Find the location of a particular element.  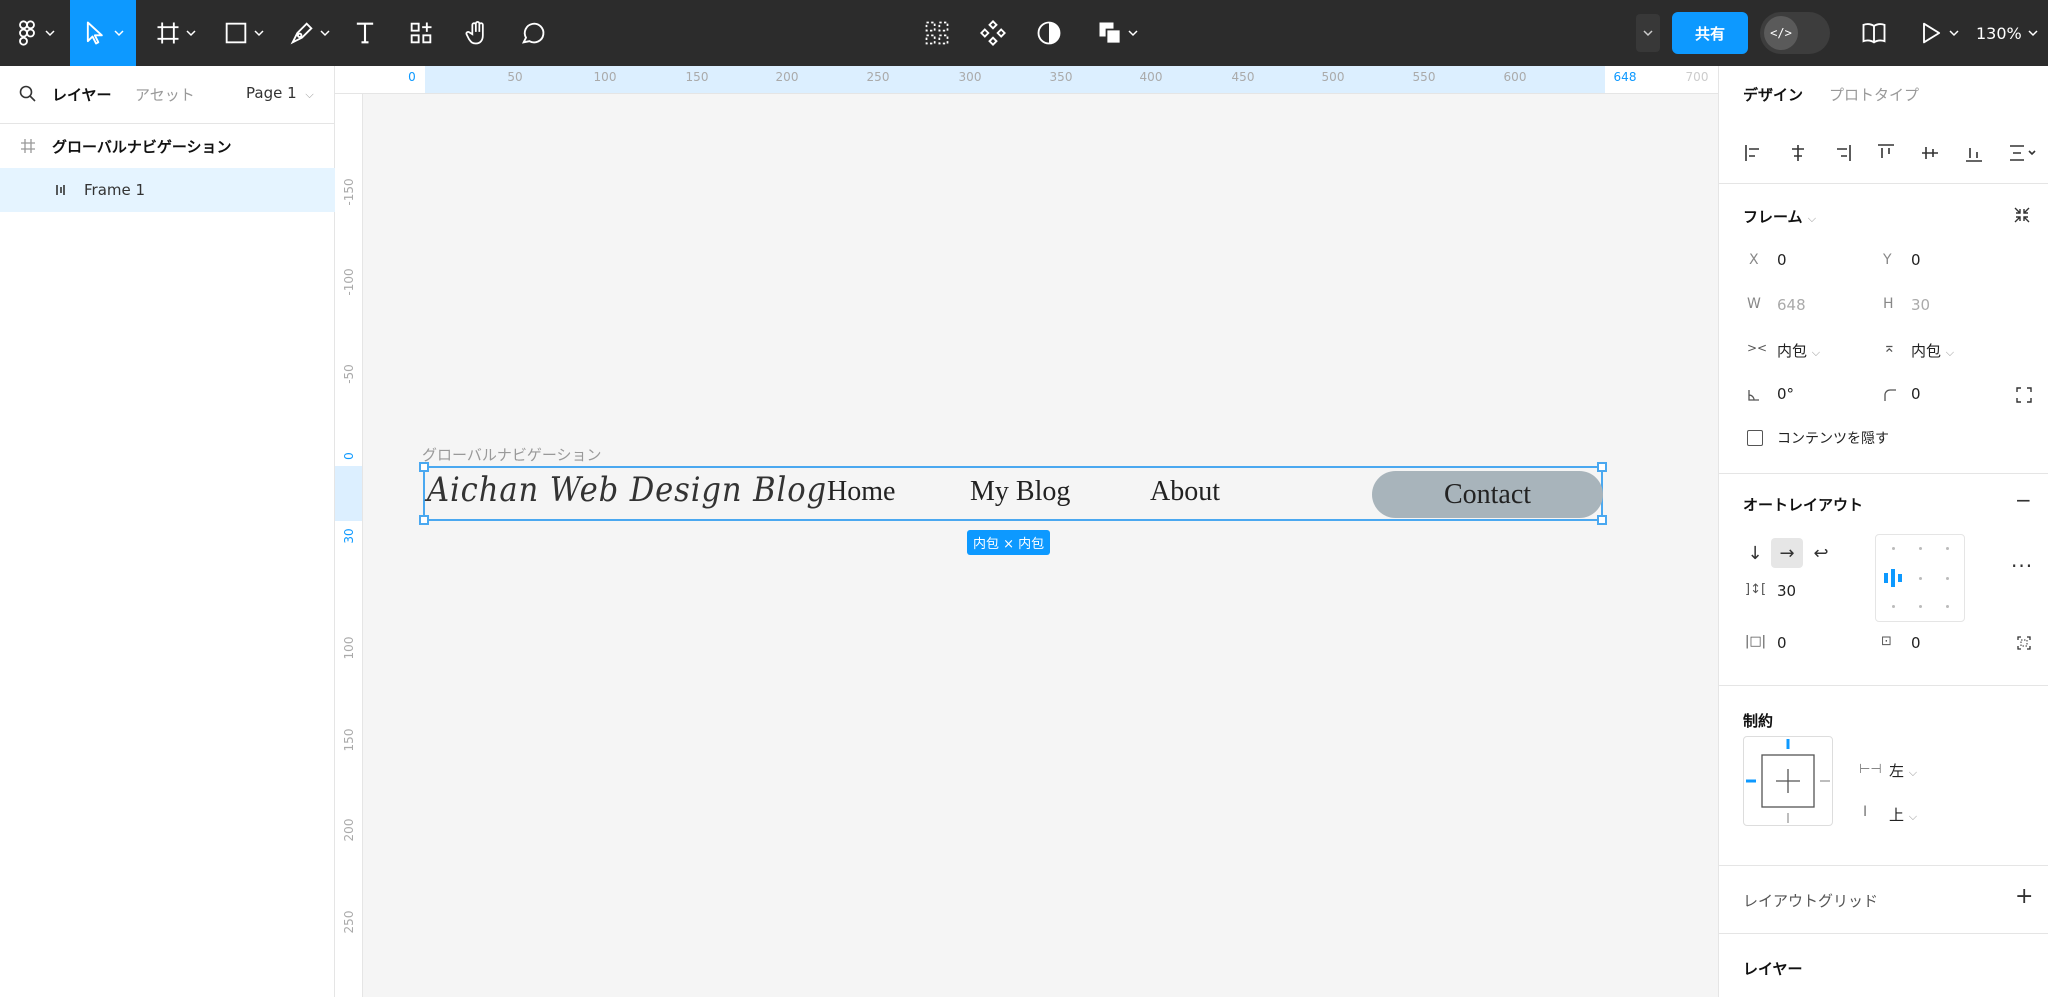

y-input: 0 is located at coordinates (1916, 260).